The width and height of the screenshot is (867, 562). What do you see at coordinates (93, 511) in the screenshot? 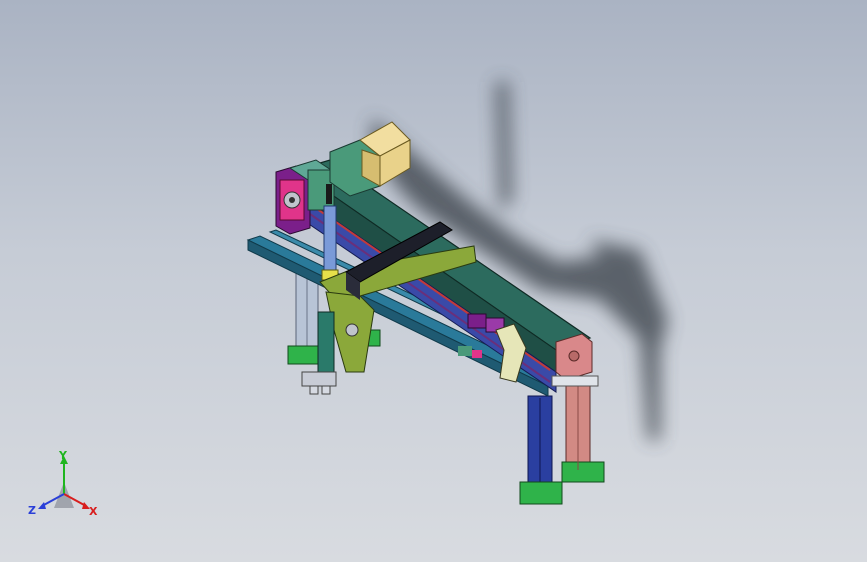
I see `x-axis-label: X` at bounding box center [93, 511].